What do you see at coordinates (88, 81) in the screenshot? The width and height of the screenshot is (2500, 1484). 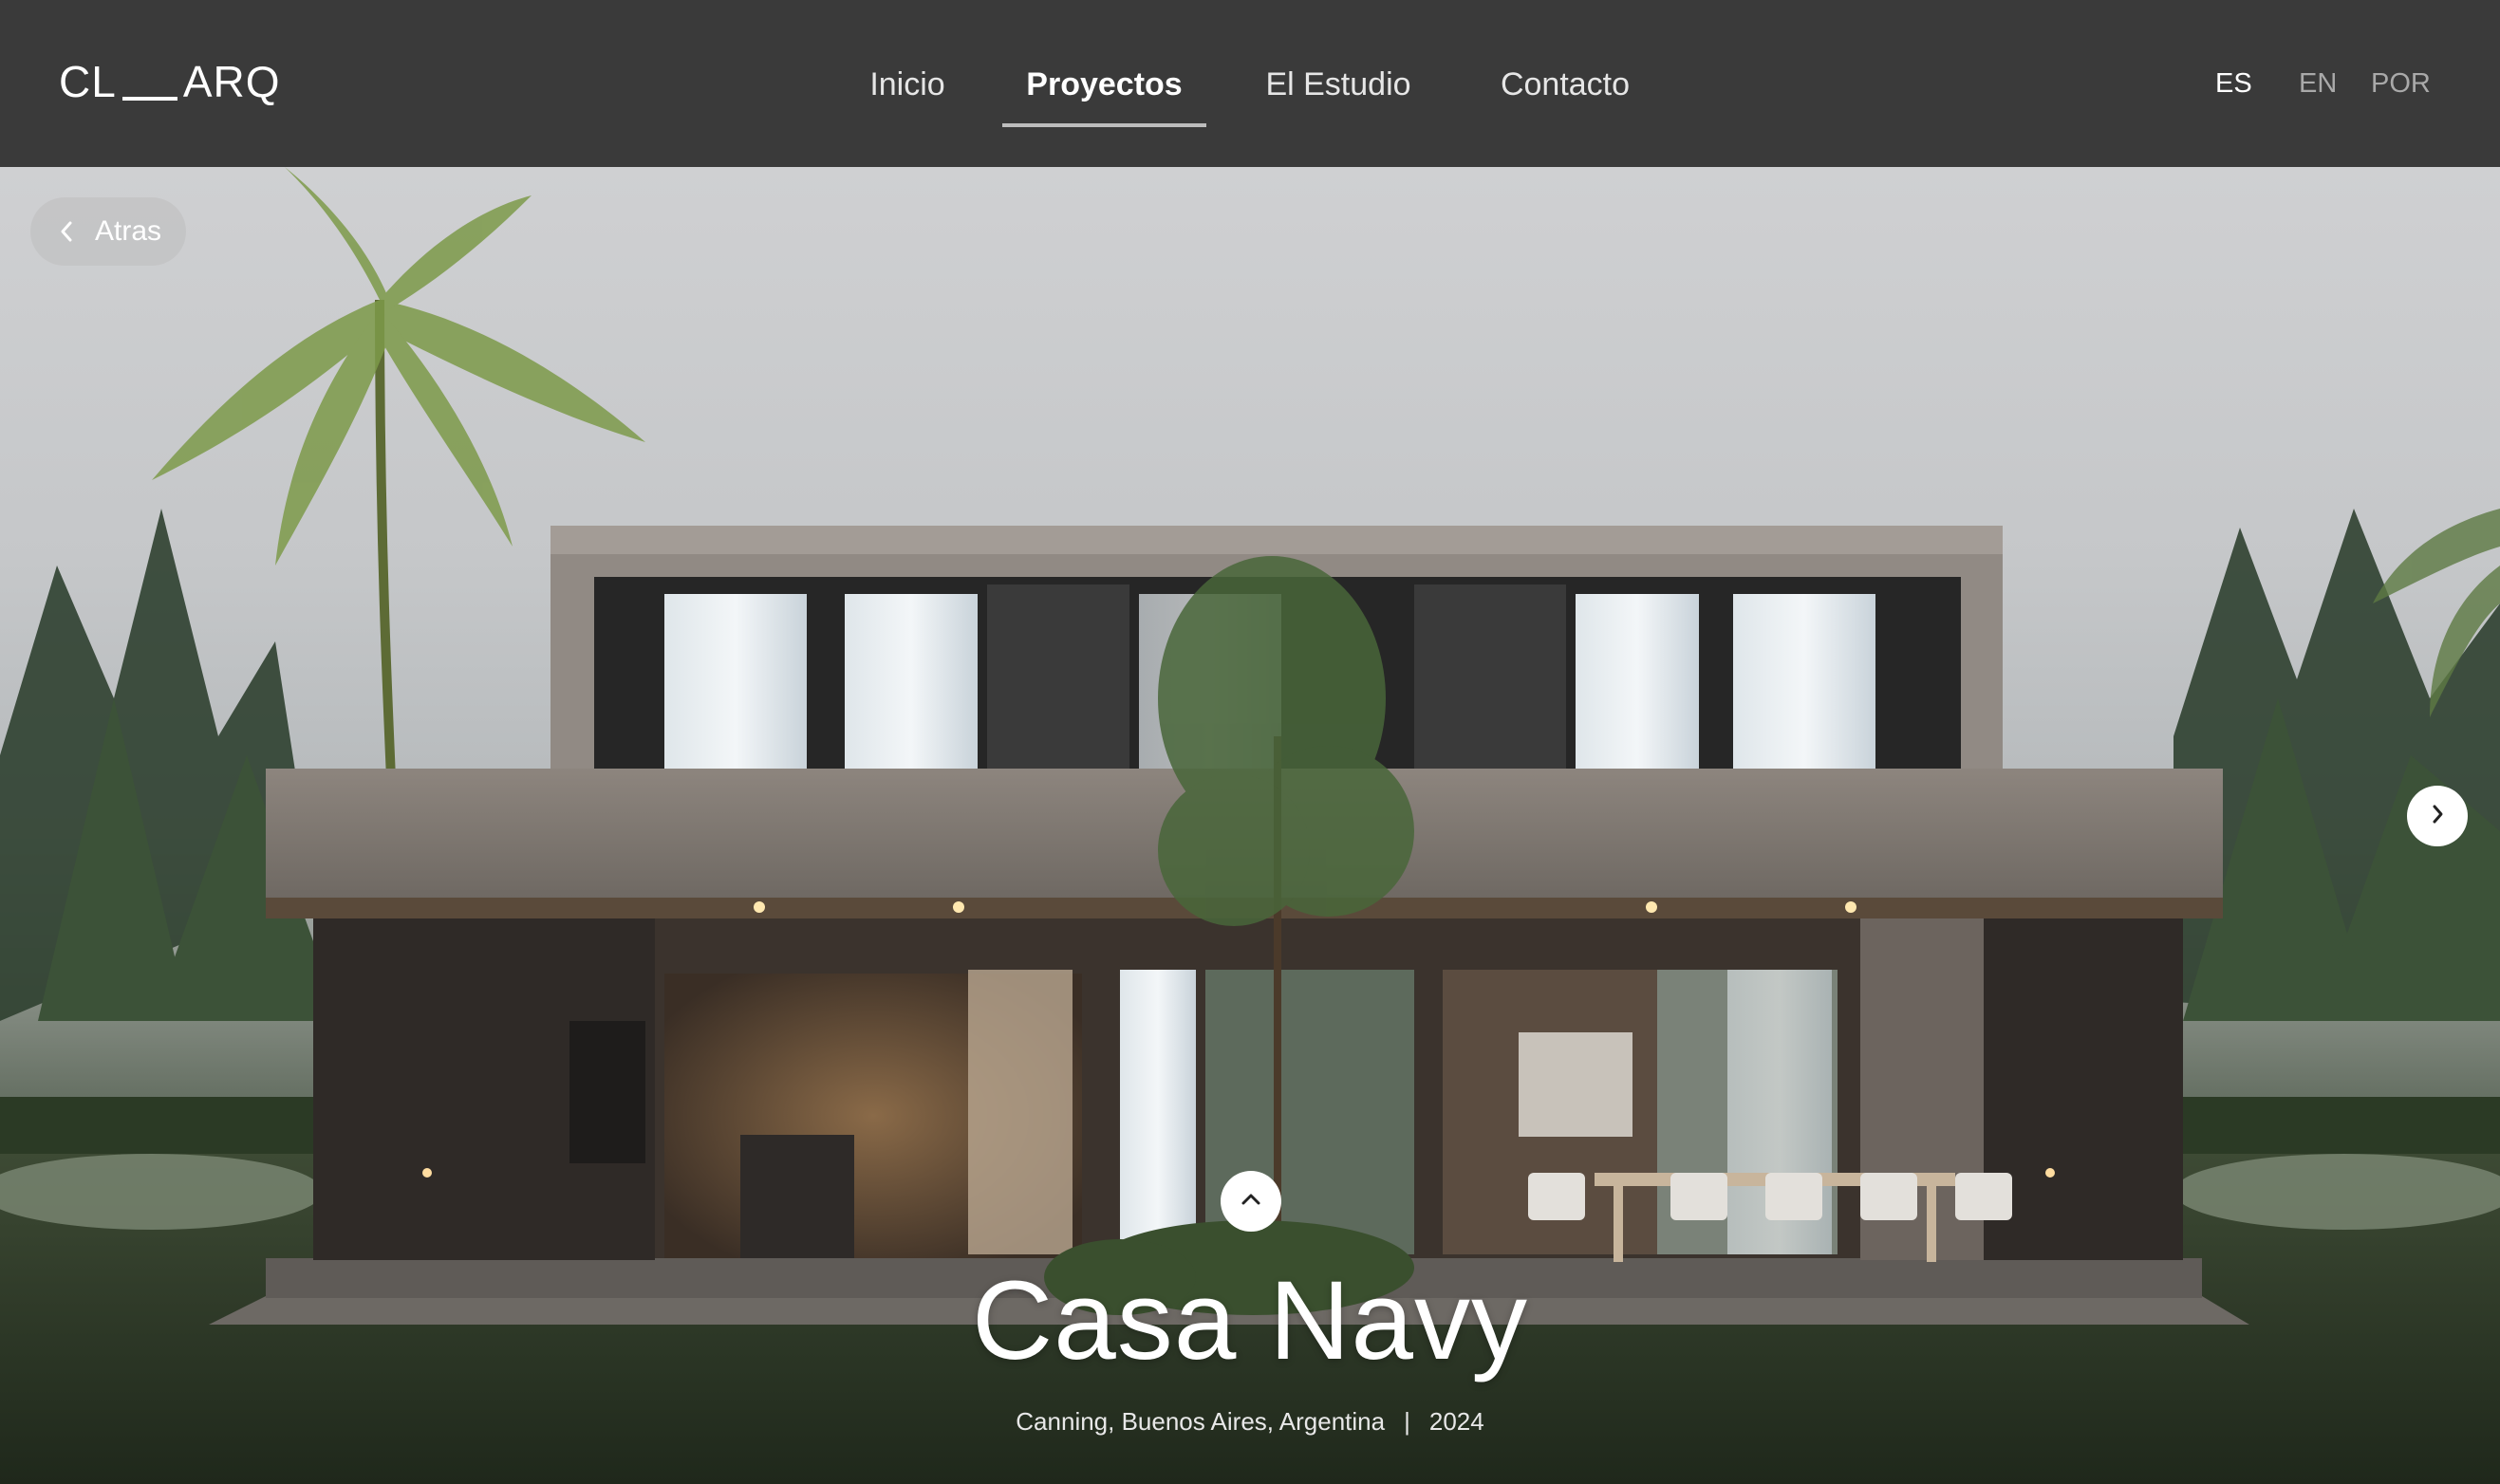 I see `logo-text-left: CL` at bounding box center [88, 81].